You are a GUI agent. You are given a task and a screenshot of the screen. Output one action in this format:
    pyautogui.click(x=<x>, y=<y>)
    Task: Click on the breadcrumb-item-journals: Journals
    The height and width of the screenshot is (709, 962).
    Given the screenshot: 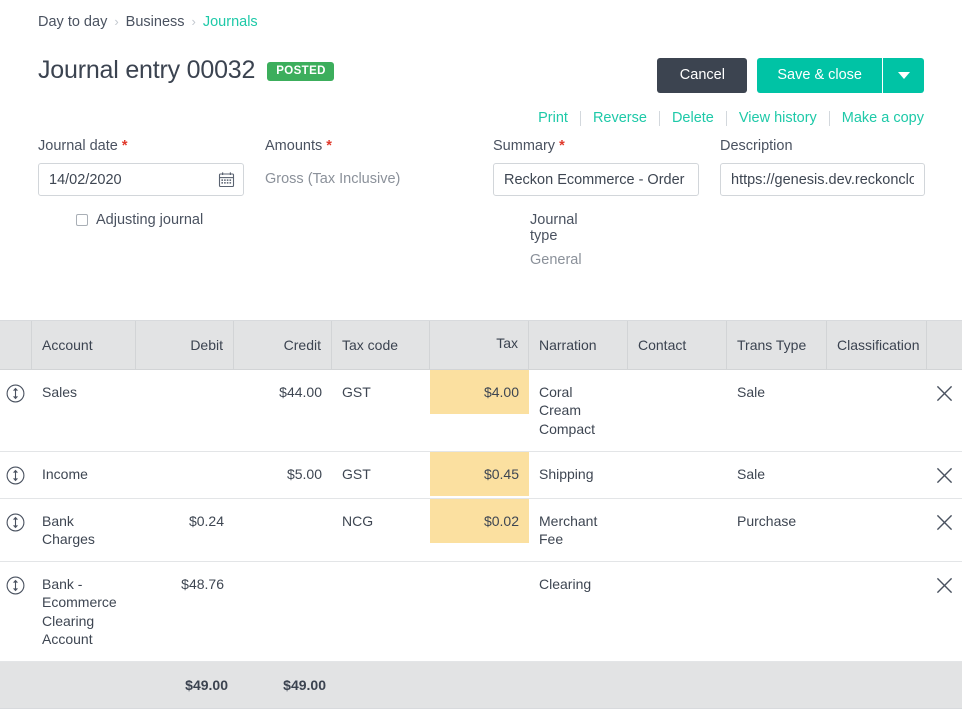 What is the action you would take?
    pyautogui.click(x=230, y=22)
    